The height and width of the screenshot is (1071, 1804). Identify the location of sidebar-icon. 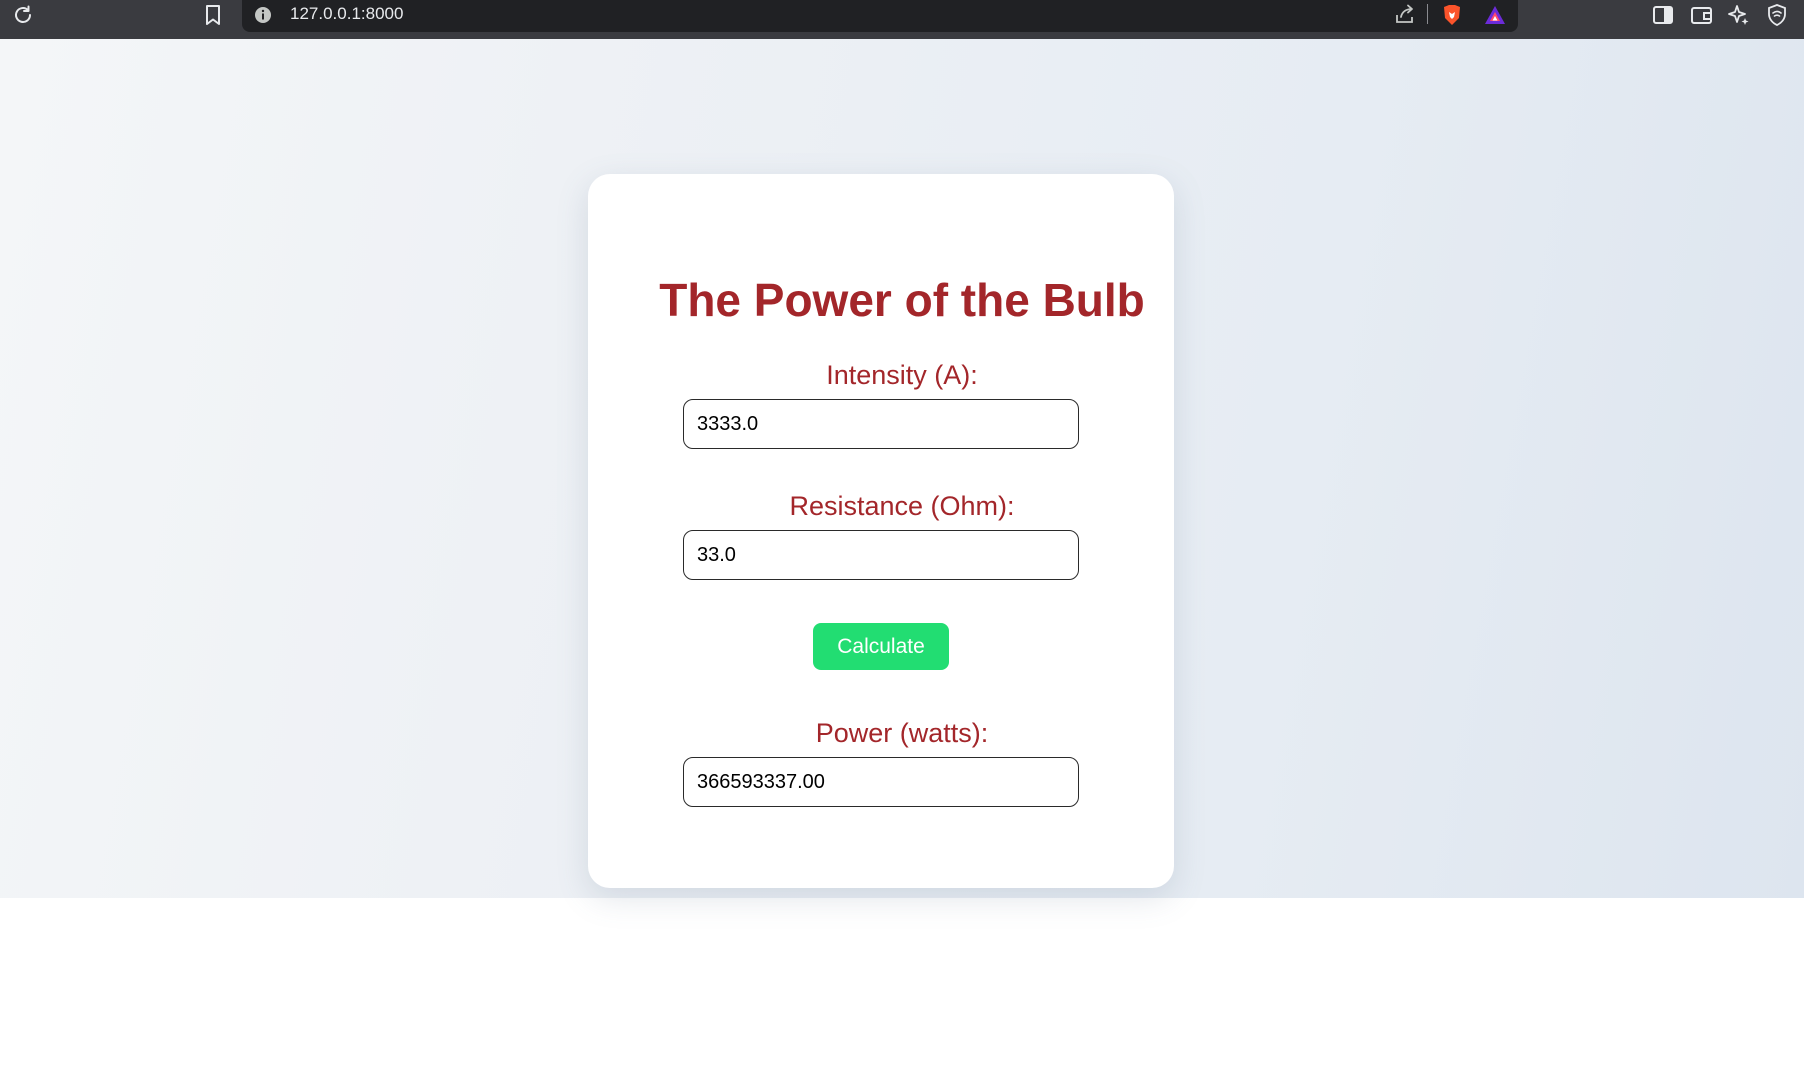
(1663, 15).